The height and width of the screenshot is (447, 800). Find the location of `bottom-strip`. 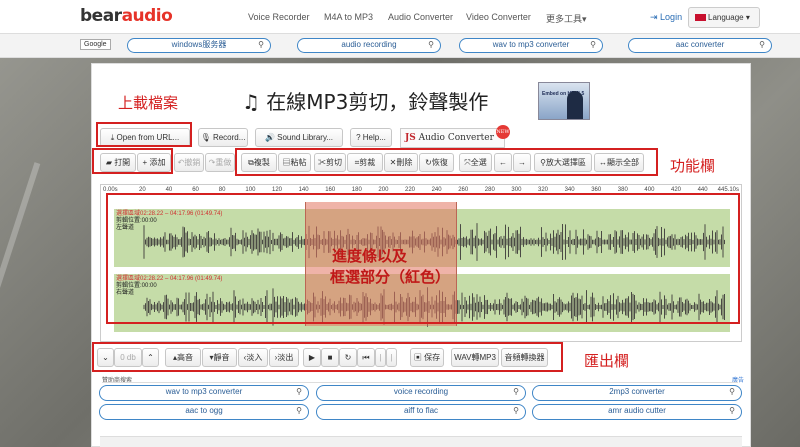

bottom-strip is located at coordinates (421, 441).